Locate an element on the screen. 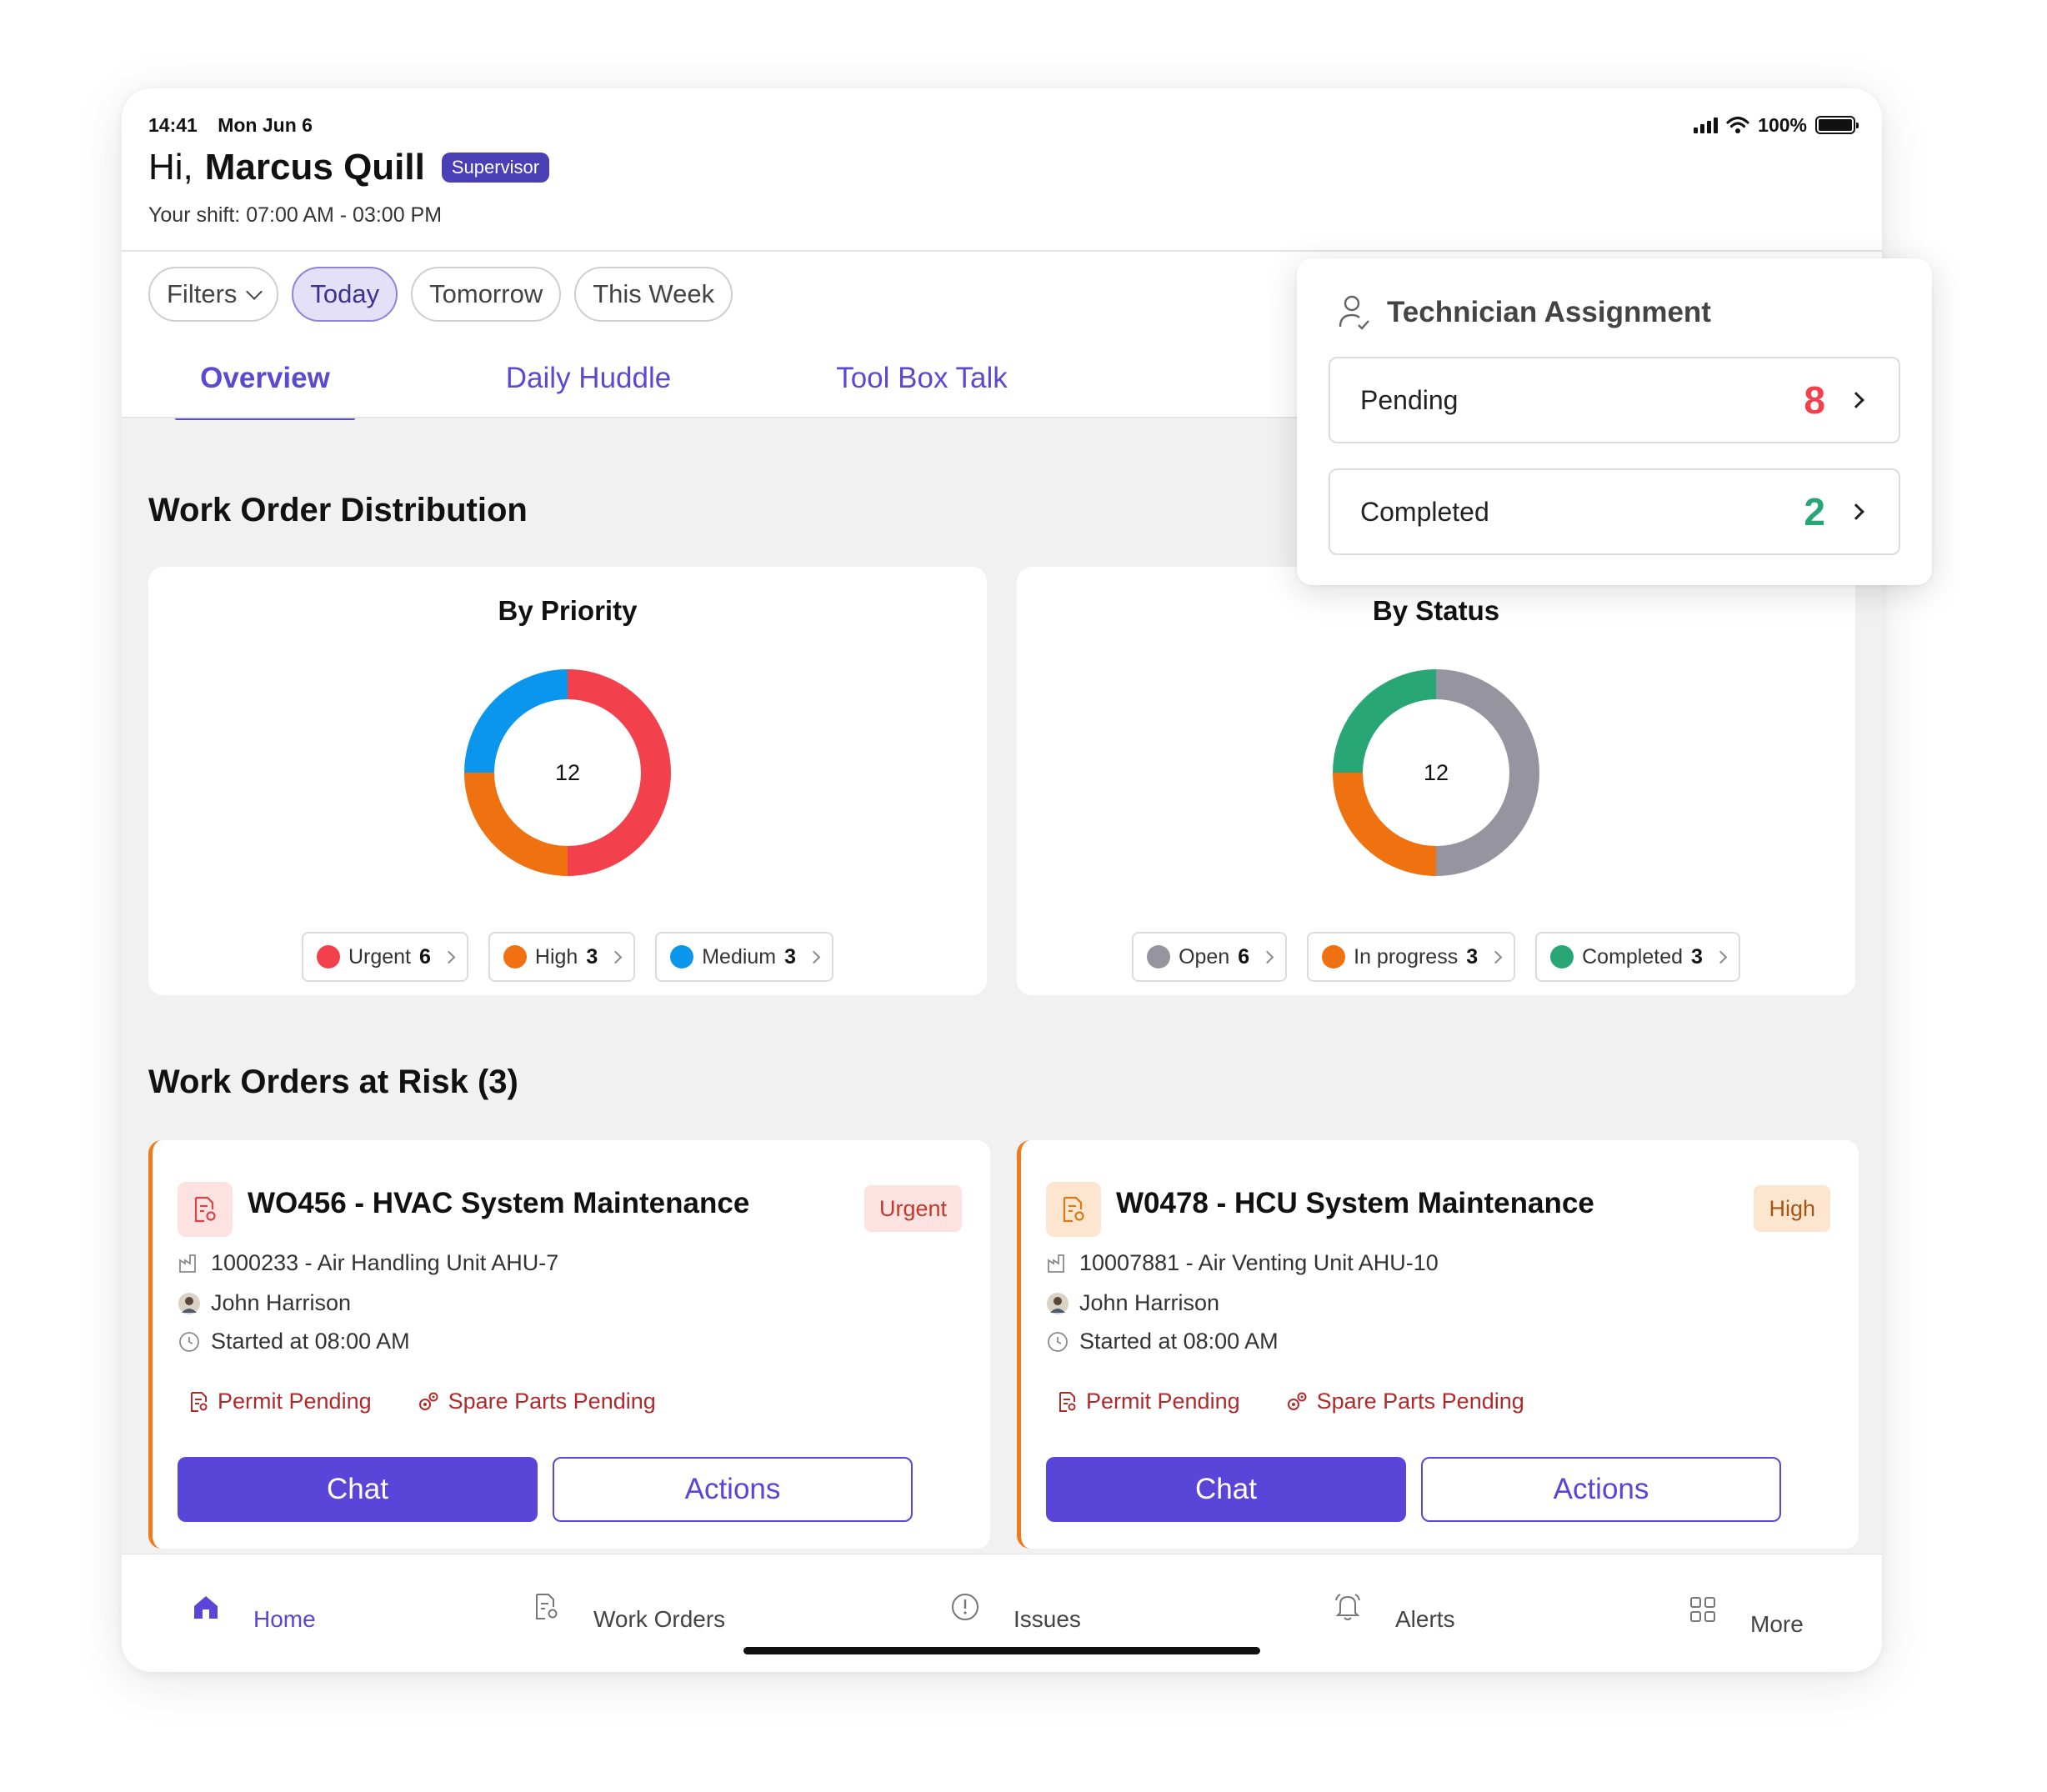 The image size is (2047, 1792). legend-in-progress: In progress 3 is located at coordinates (1411, 957).